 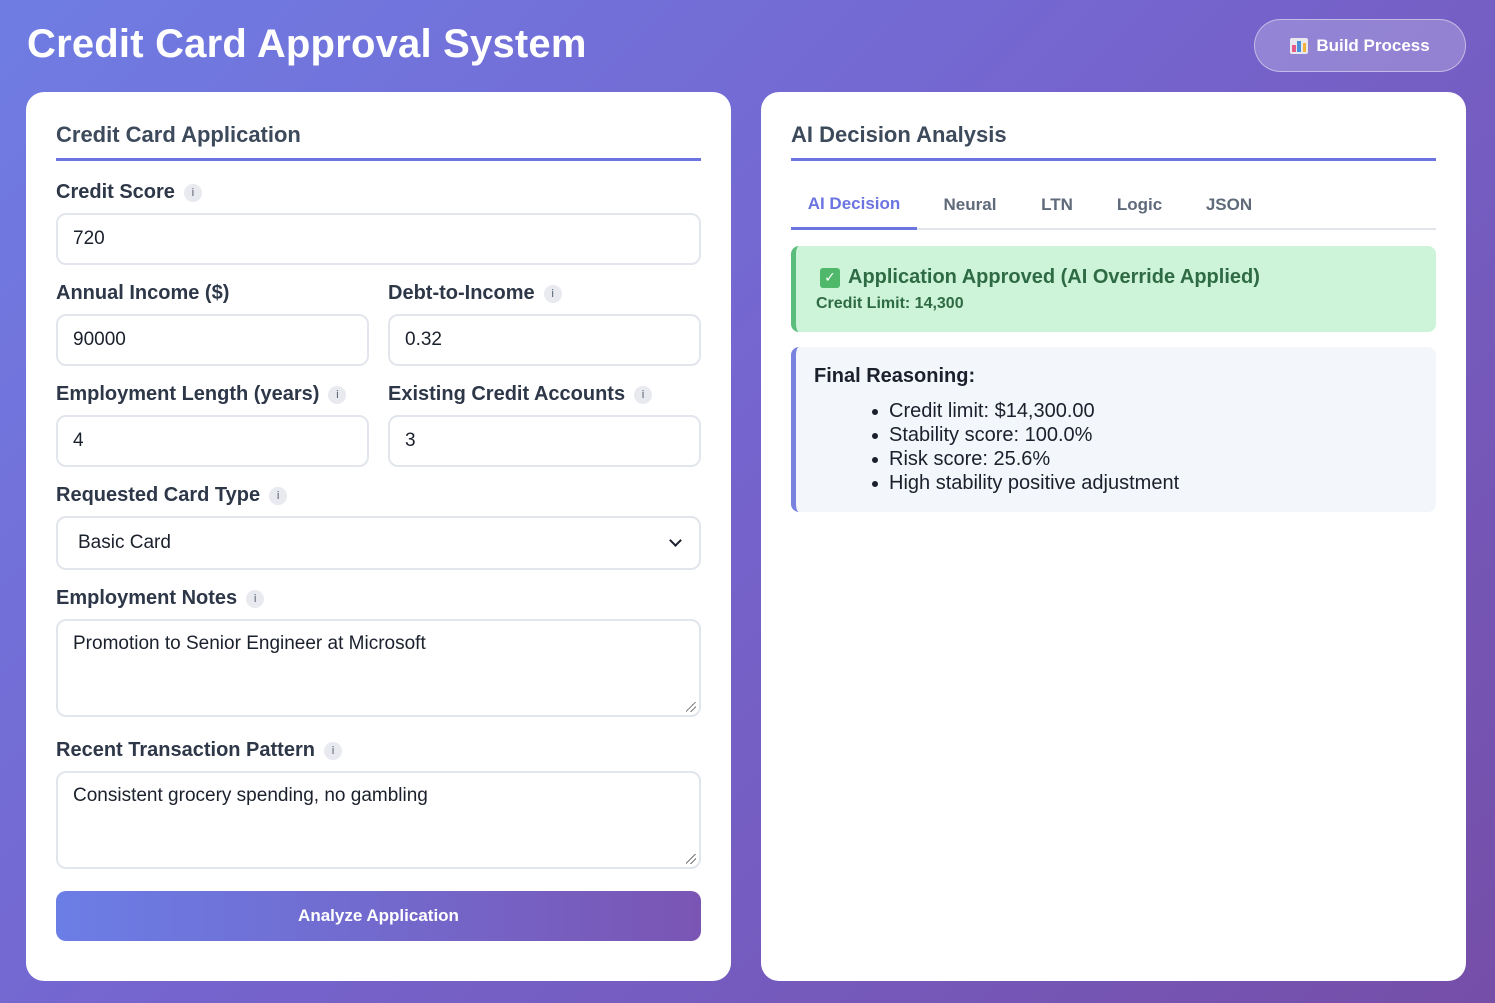 I want to click on annual-income-input: 90000, so click(x=212, y=340).